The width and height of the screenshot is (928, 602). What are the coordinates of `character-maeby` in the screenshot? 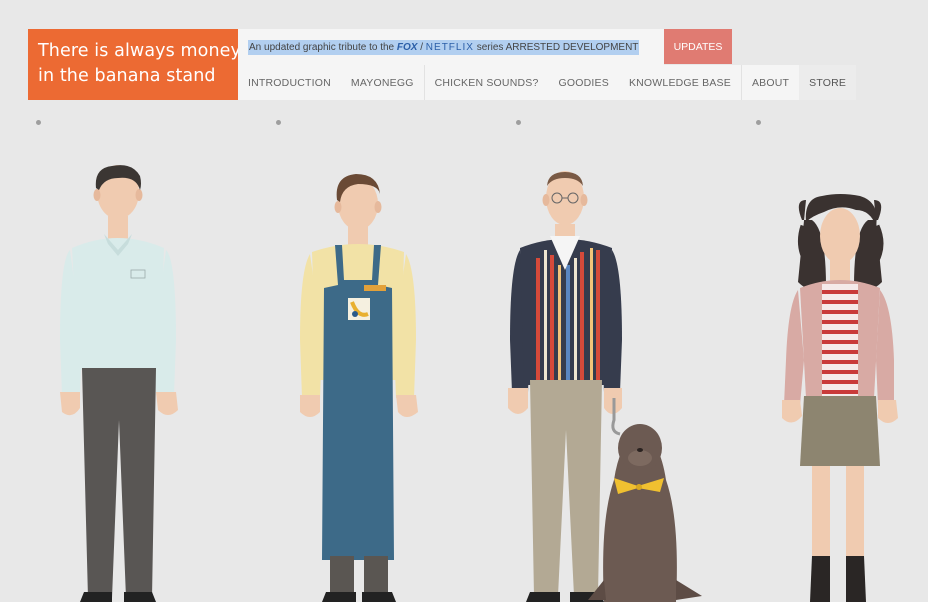 It's located at (840, 398).